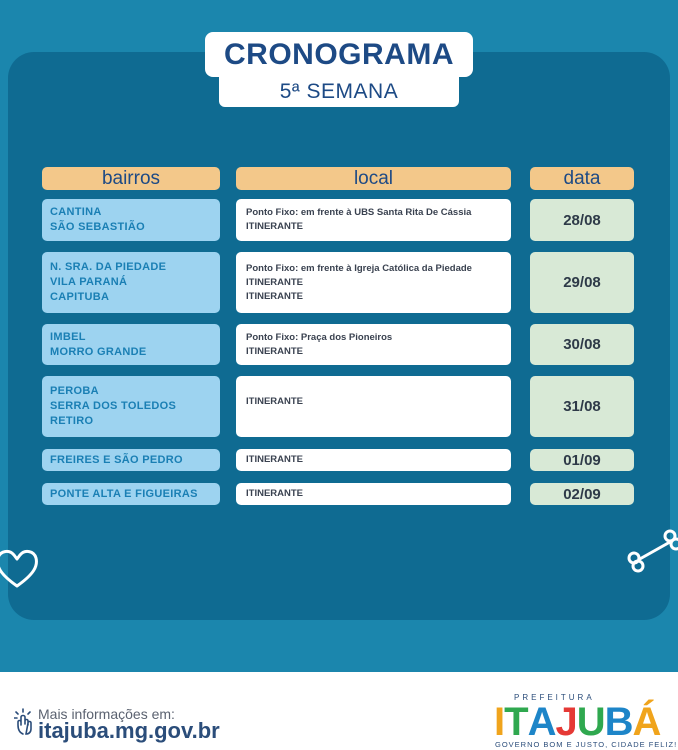 This screenshot has width=678, height=750. I want to click on local-text: Ponto Fixo: Praça dos Pioneiros, so click(319, 337).